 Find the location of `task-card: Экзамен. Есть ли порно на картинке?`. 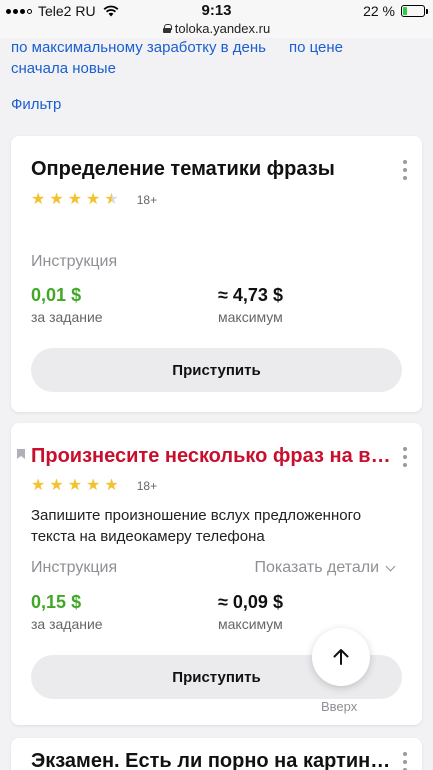

task-card: Экзамен. Есть ли порно на картинке? is located at coordinates (216, 754).